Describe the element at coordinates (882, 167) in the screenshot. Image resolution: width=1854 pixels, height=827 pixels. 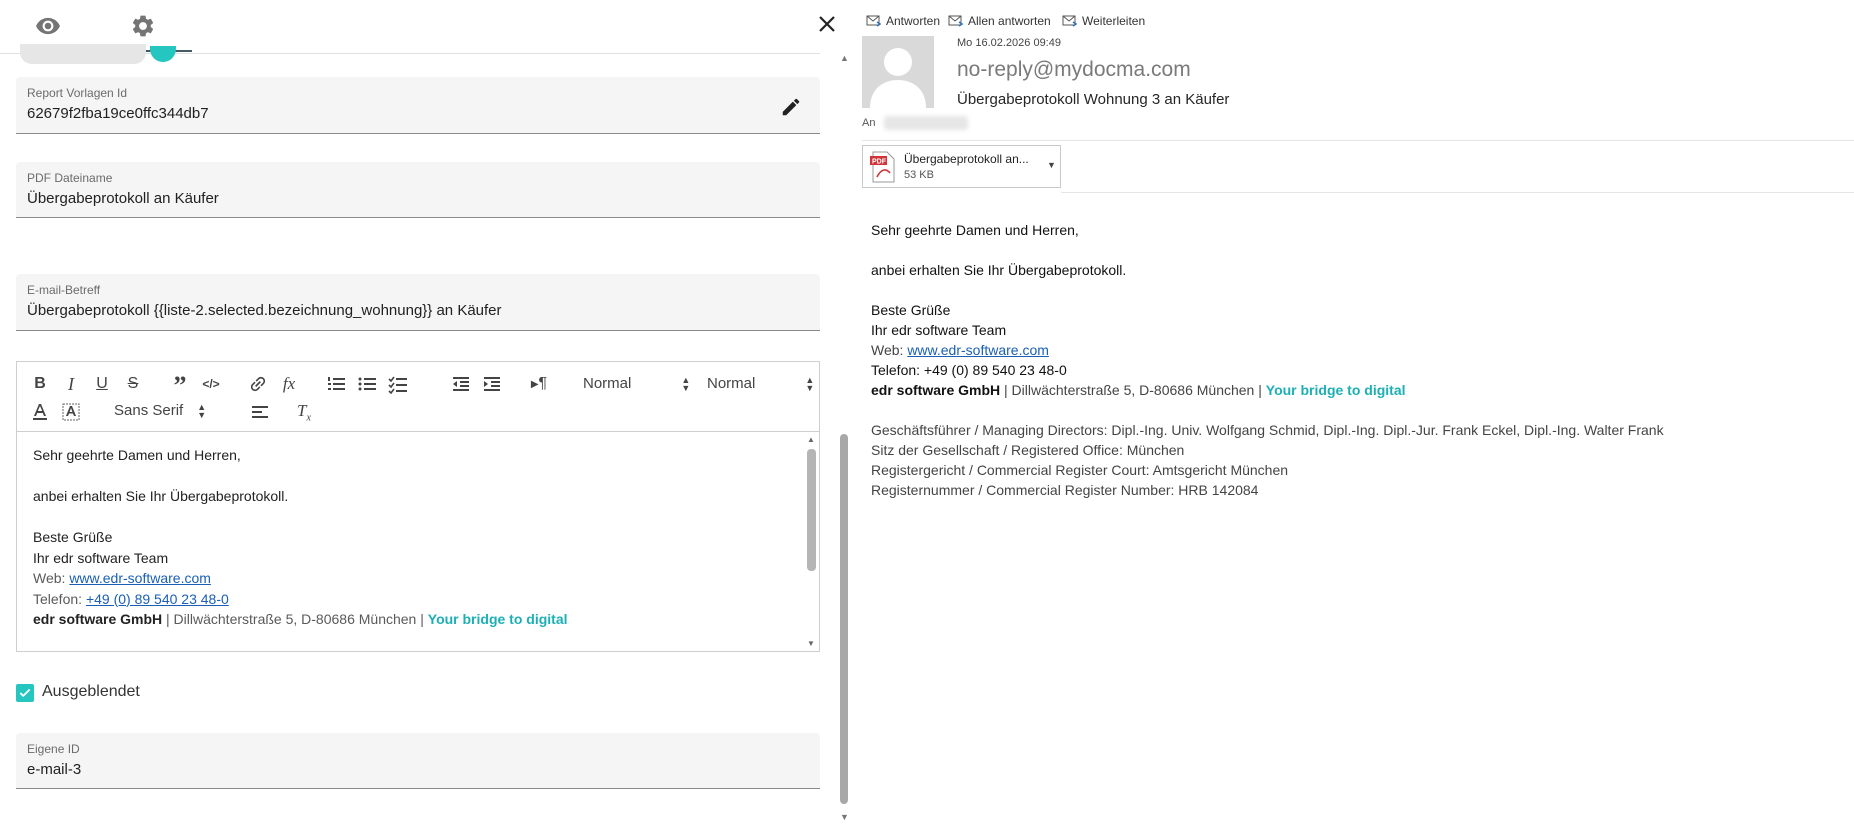
I see `pdf-file-icon: PDF` at that location.